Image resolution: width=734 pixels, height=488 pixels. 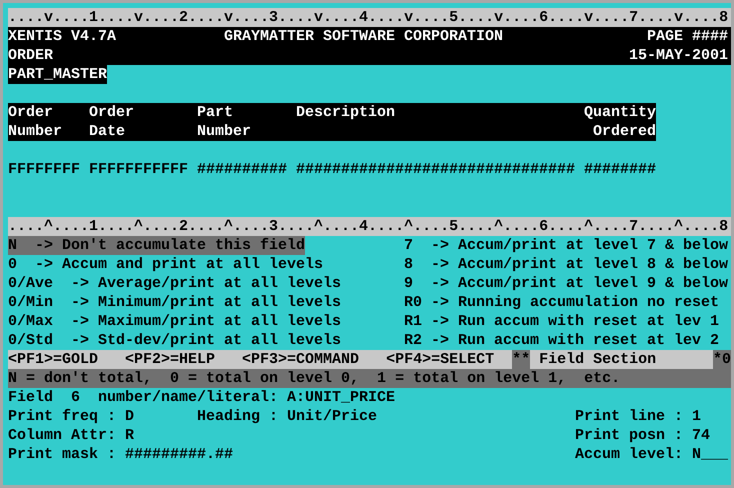 I want to click on report-date: 15-MAY-2001, so click(x=678, y=55).